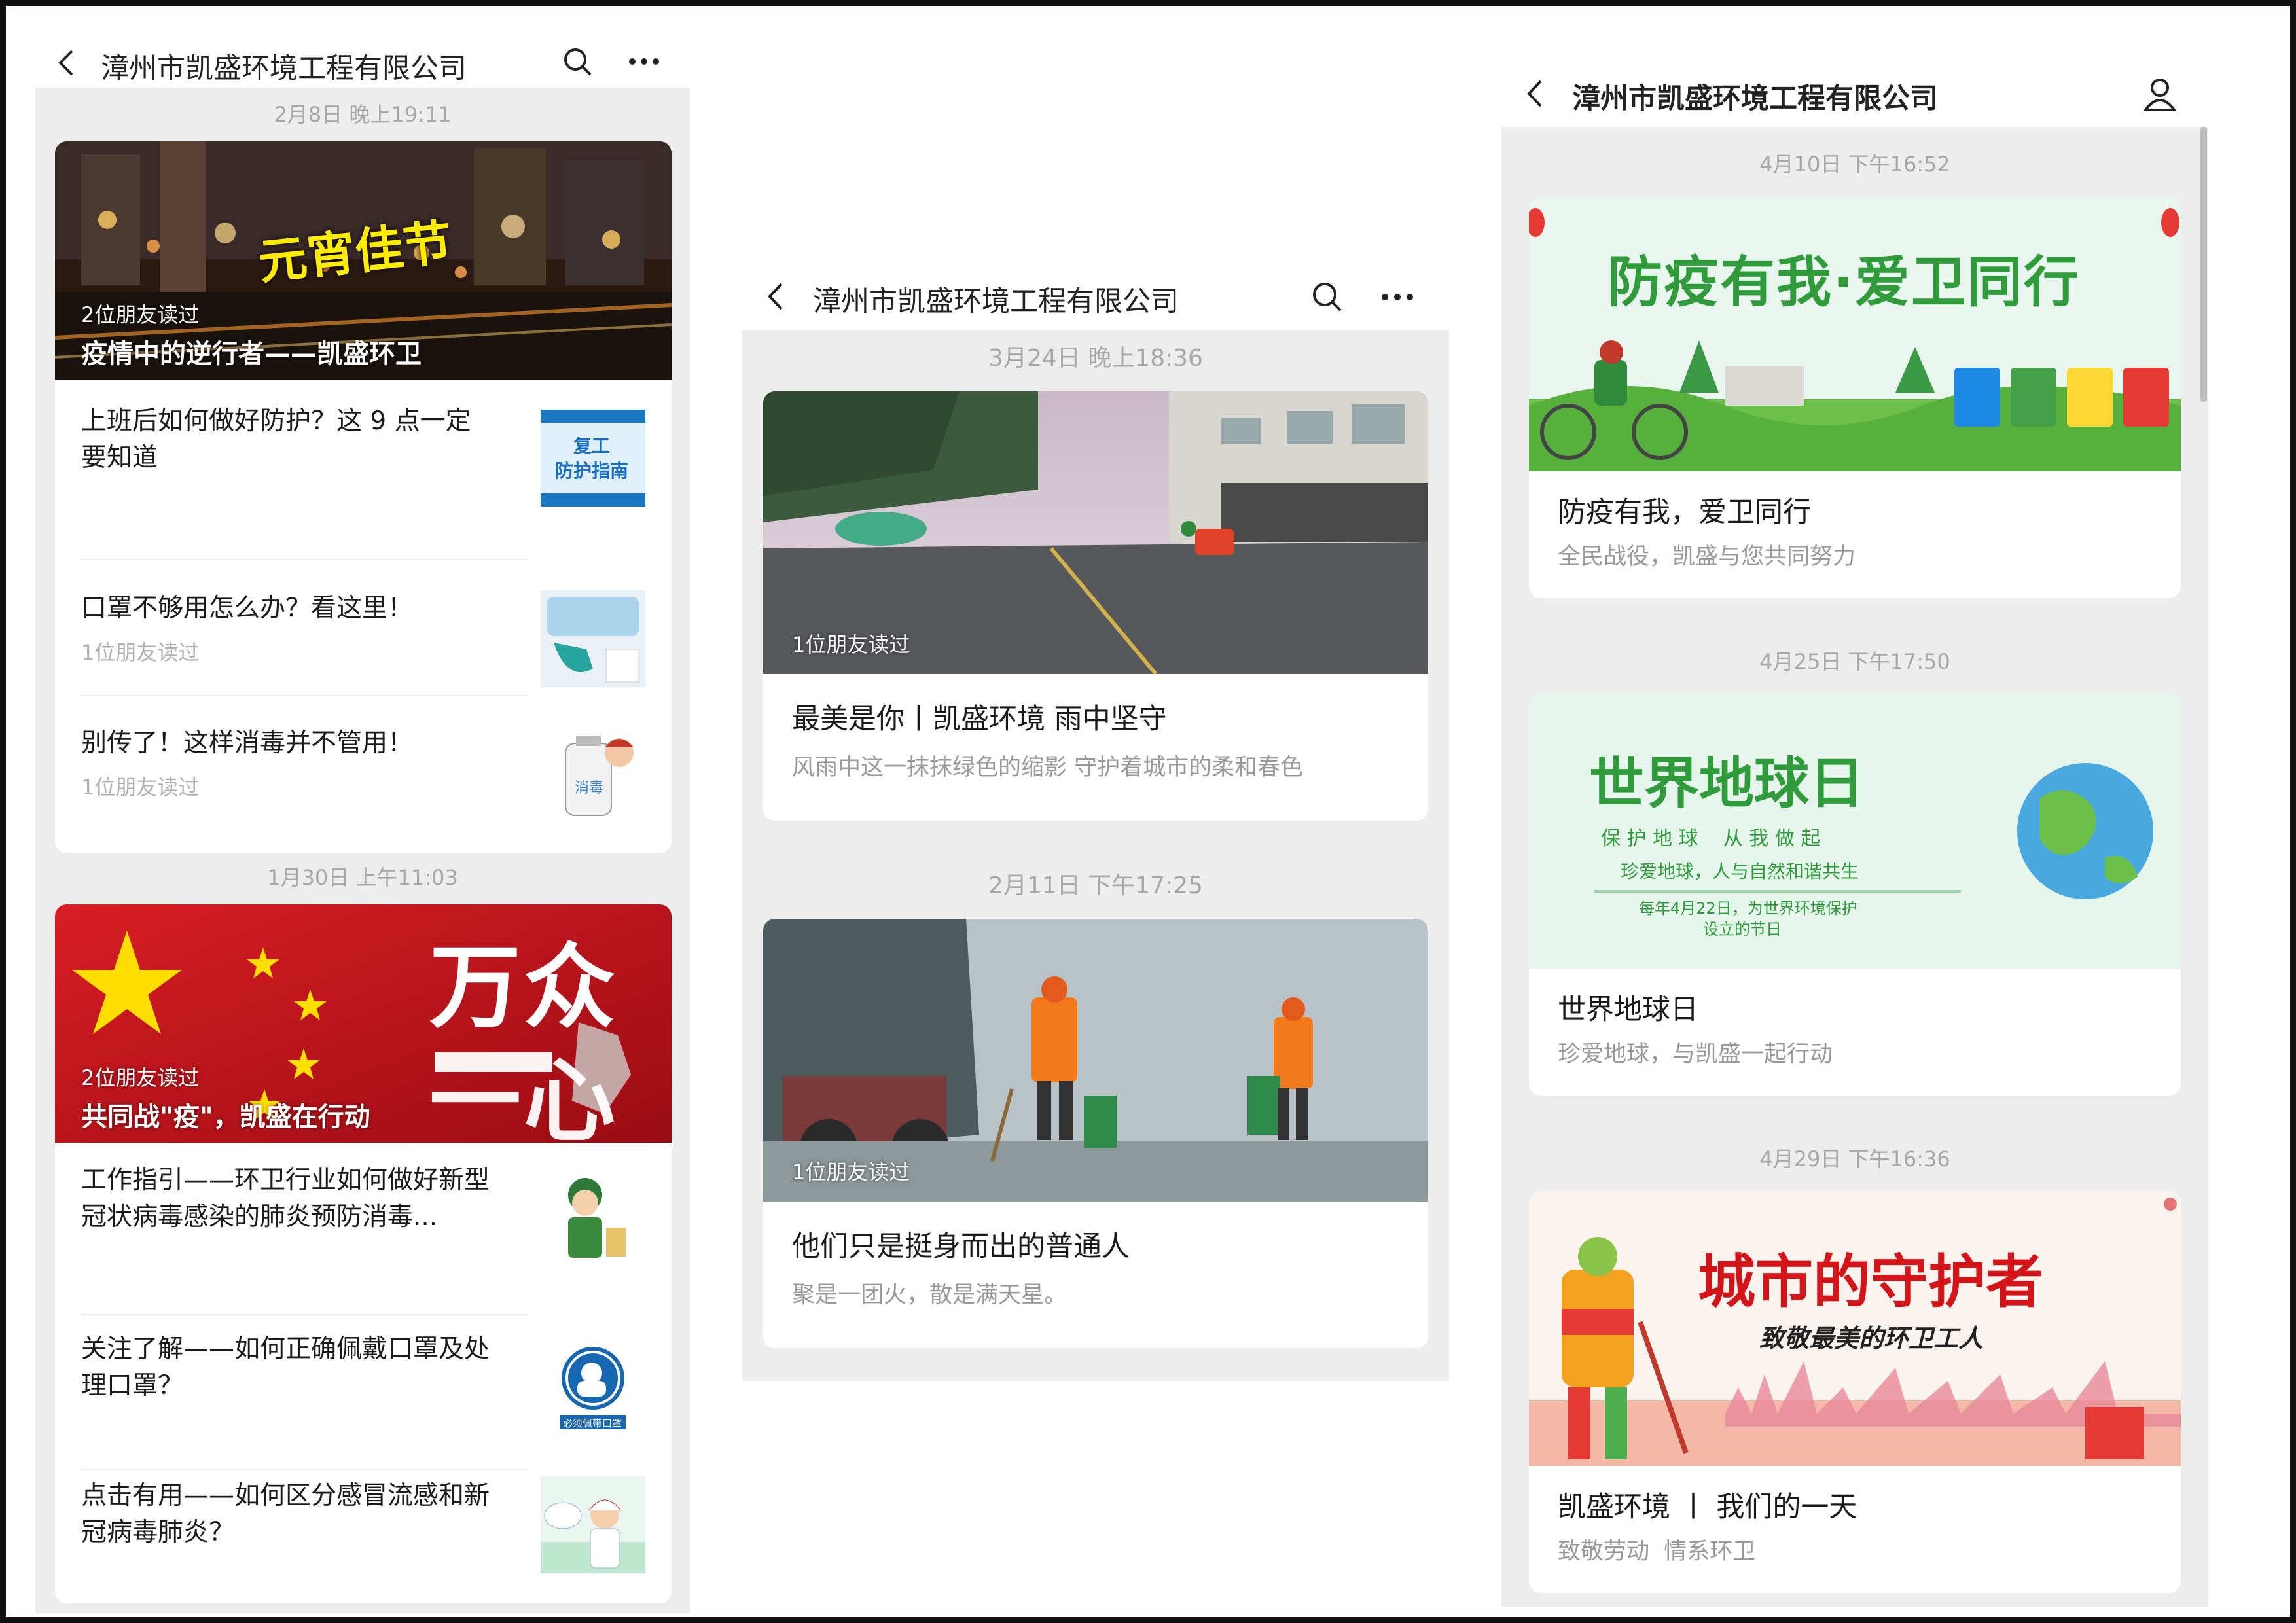 The image size is (2296, 1623). Describe the element at coordinates (593, 772) in the screenshot. I see `article-thumbnail: 消毒` at that location.